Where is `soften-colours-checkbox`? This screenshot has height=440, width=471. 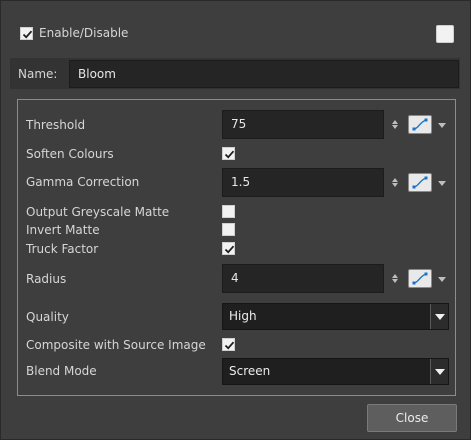 soften-colours-checkbox is located at coordinates (228, 153).